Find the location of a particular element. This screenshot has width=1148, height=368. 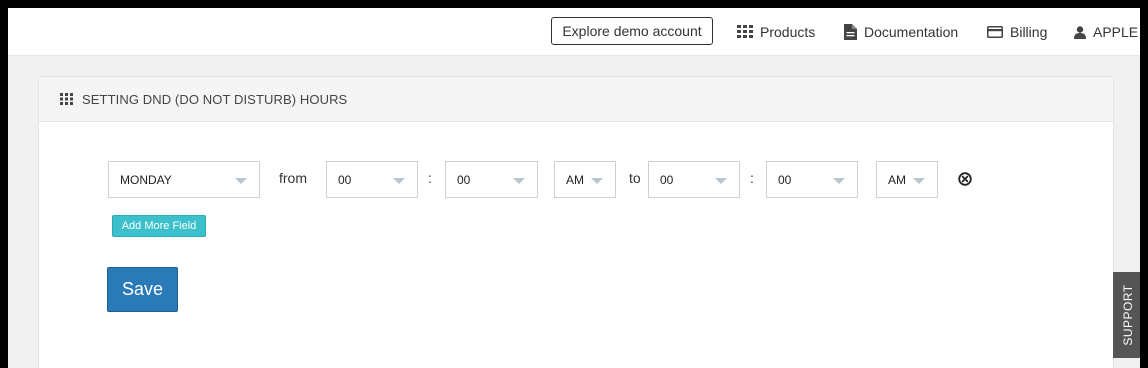

from-hour-select: 00 is located at coordinates (372, 179).